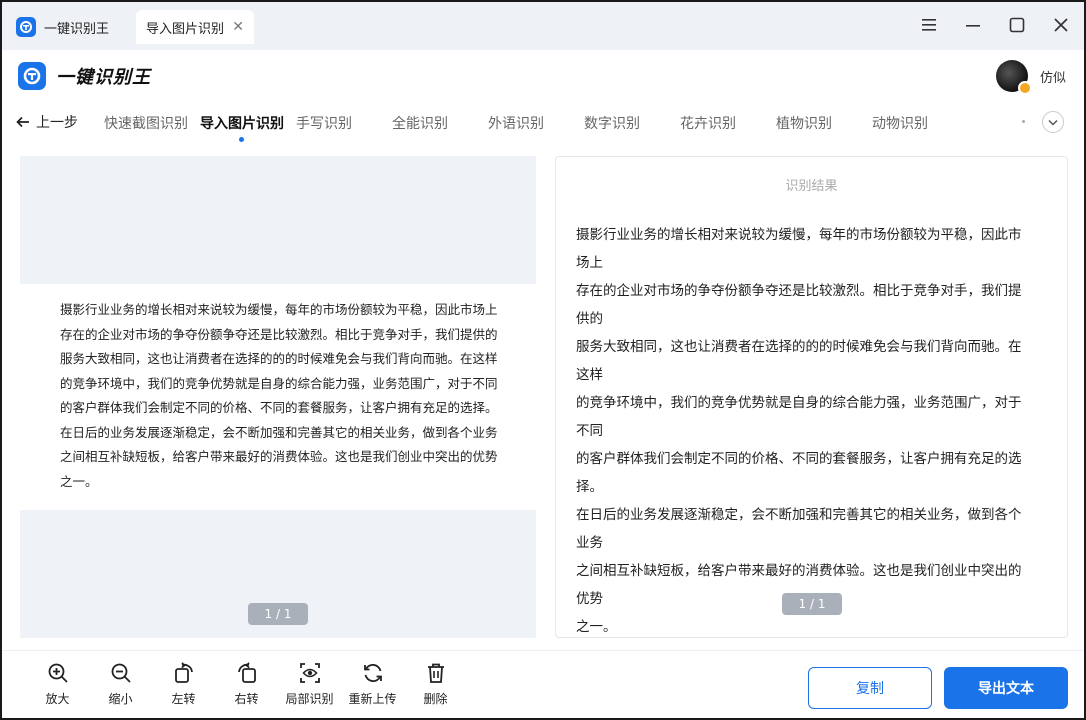  Describe the element at coordinates (77, 29) in the screenshot. I see `app-tab-label: 一键识别王` at that location.